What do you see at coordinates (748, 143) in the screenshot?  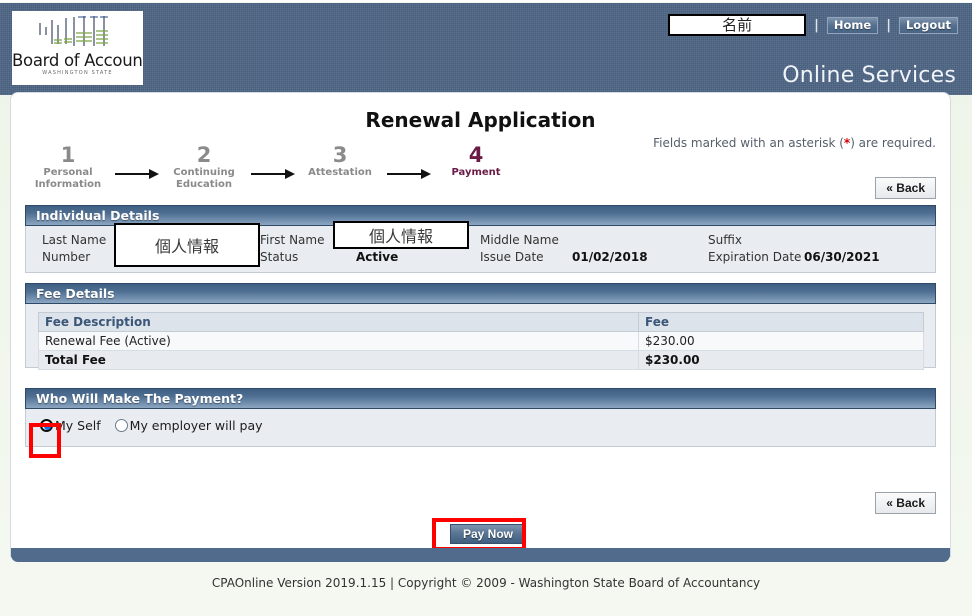 I see `required-note-prefix: Fields marked with an asterisk (` at bounding box center [748, 143].